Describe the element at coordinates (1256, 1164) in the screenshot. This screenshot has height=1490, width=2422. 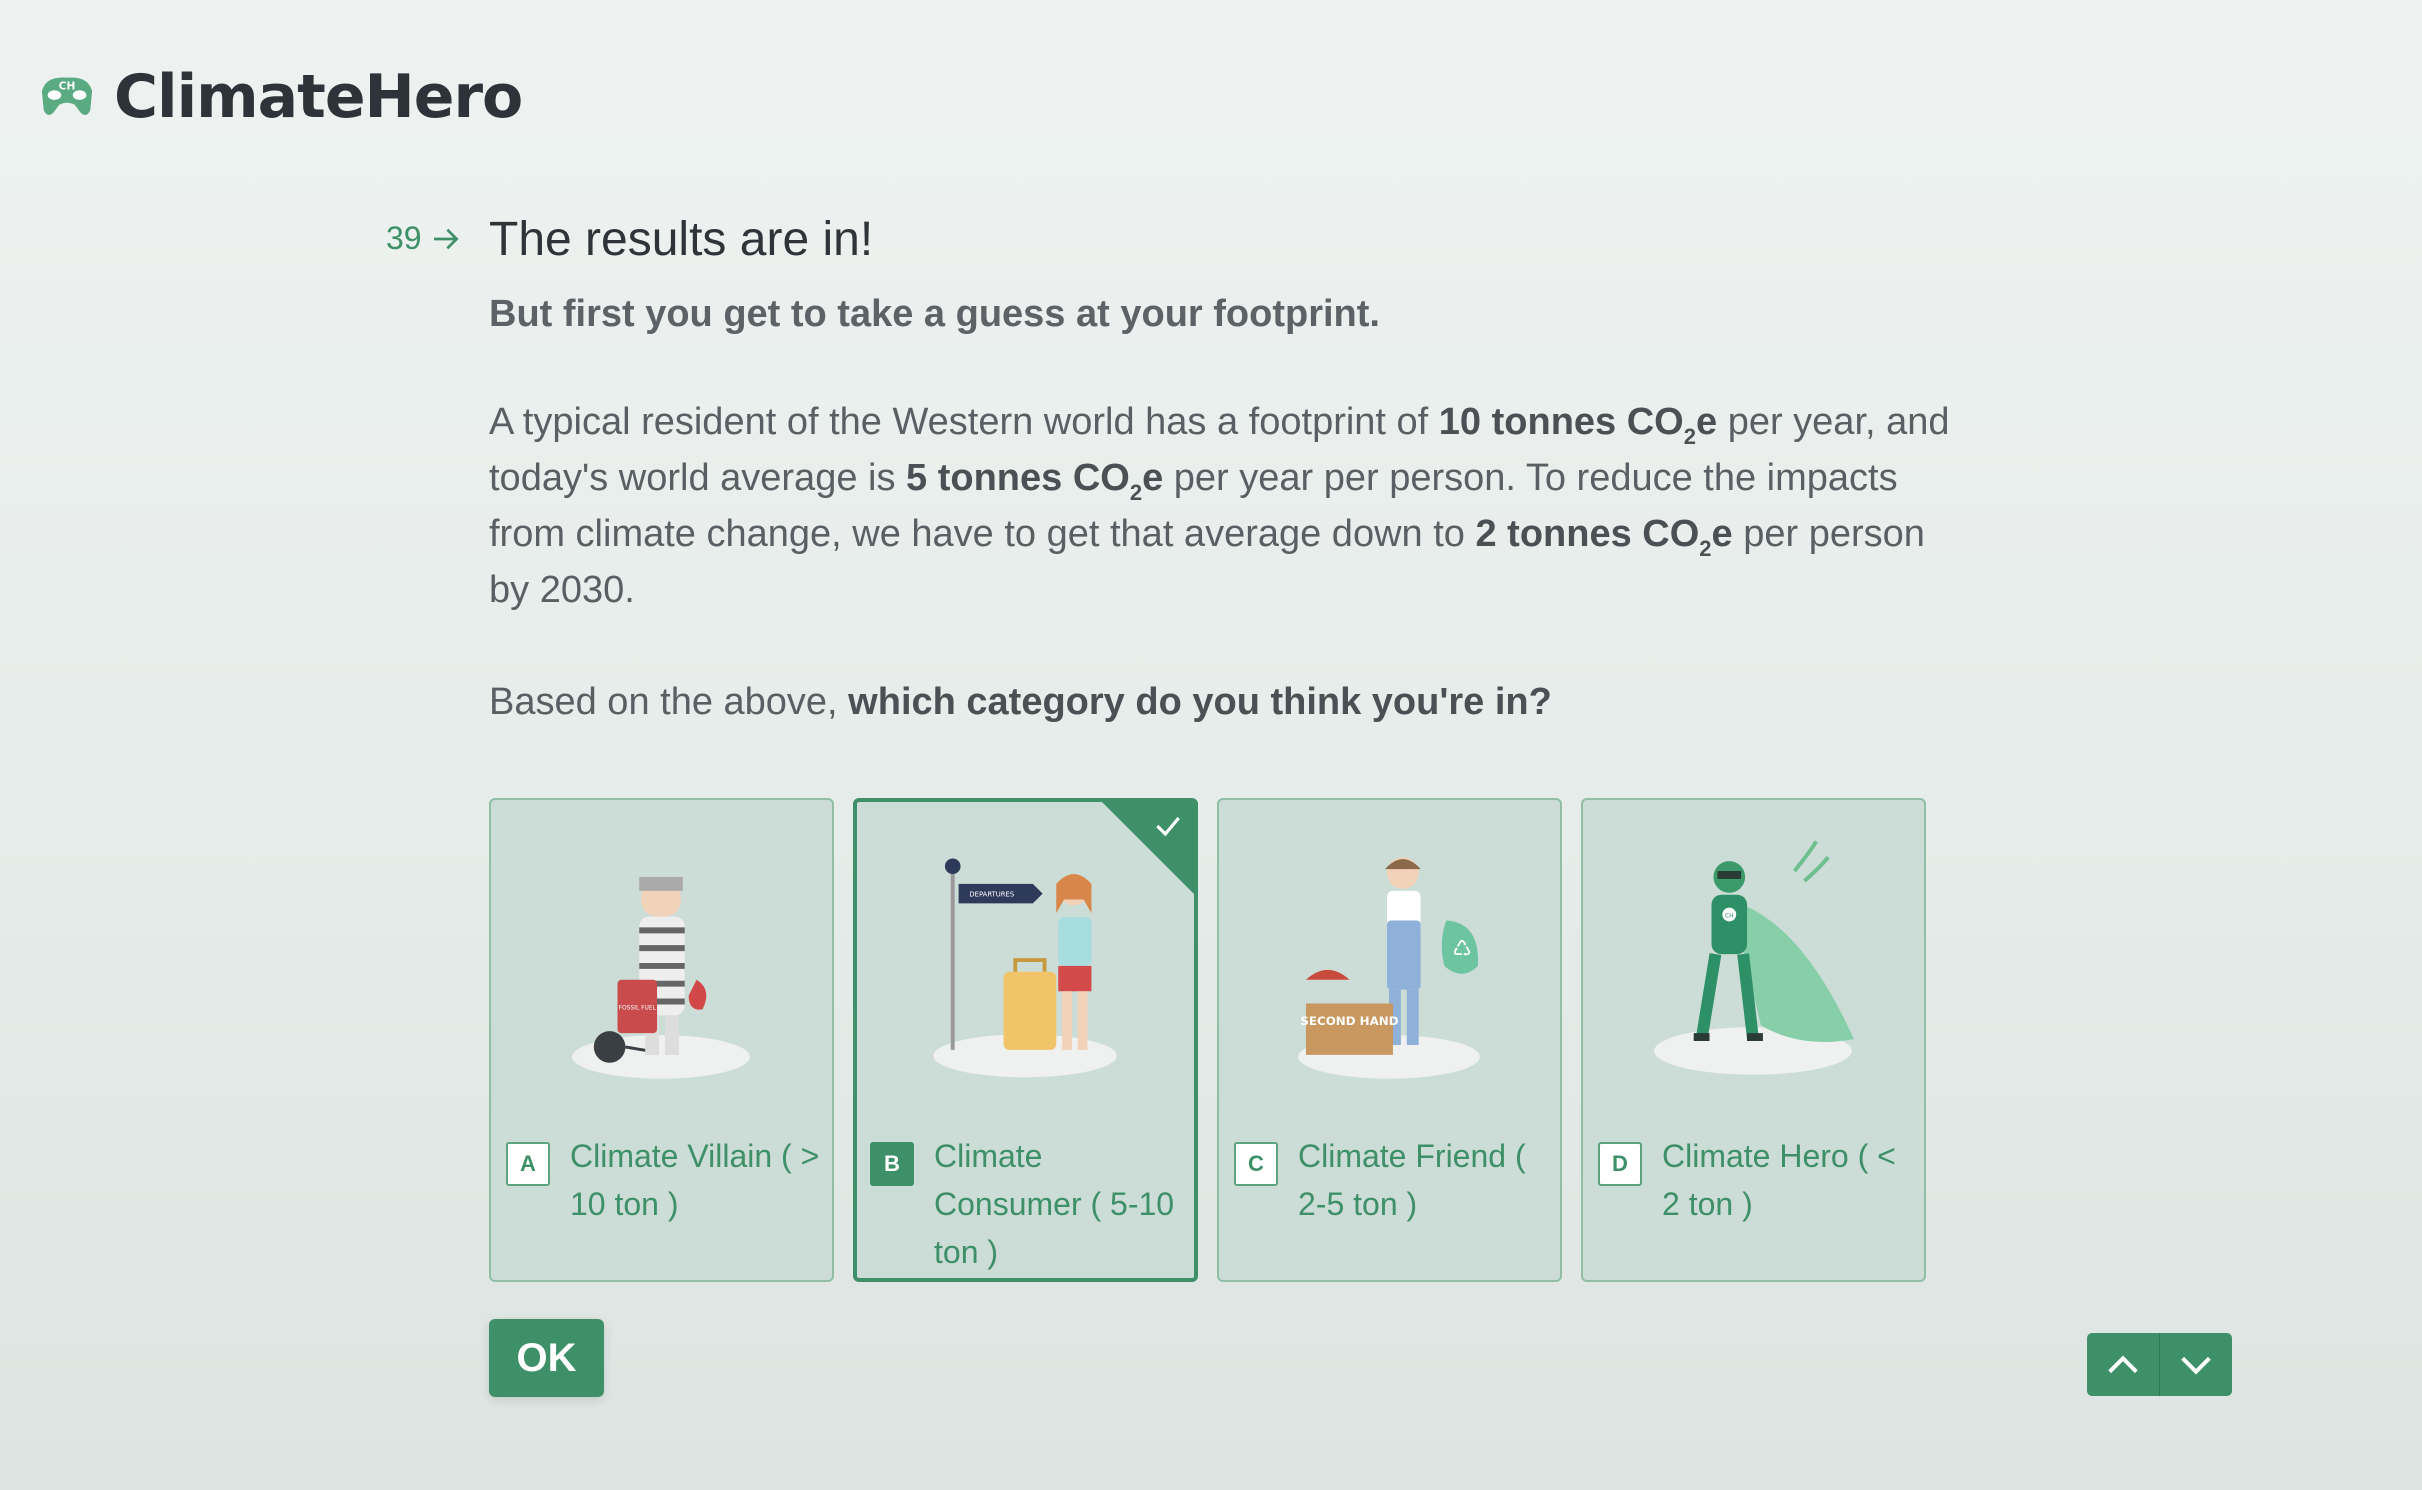
I see `choice-key-c: C` at that location.